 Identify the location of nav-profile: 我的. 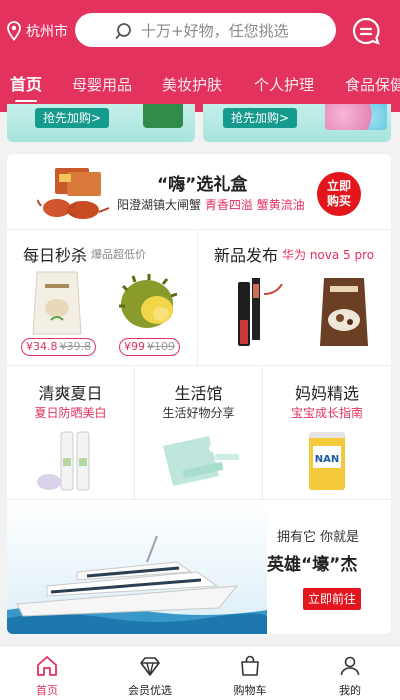
(350, 673).